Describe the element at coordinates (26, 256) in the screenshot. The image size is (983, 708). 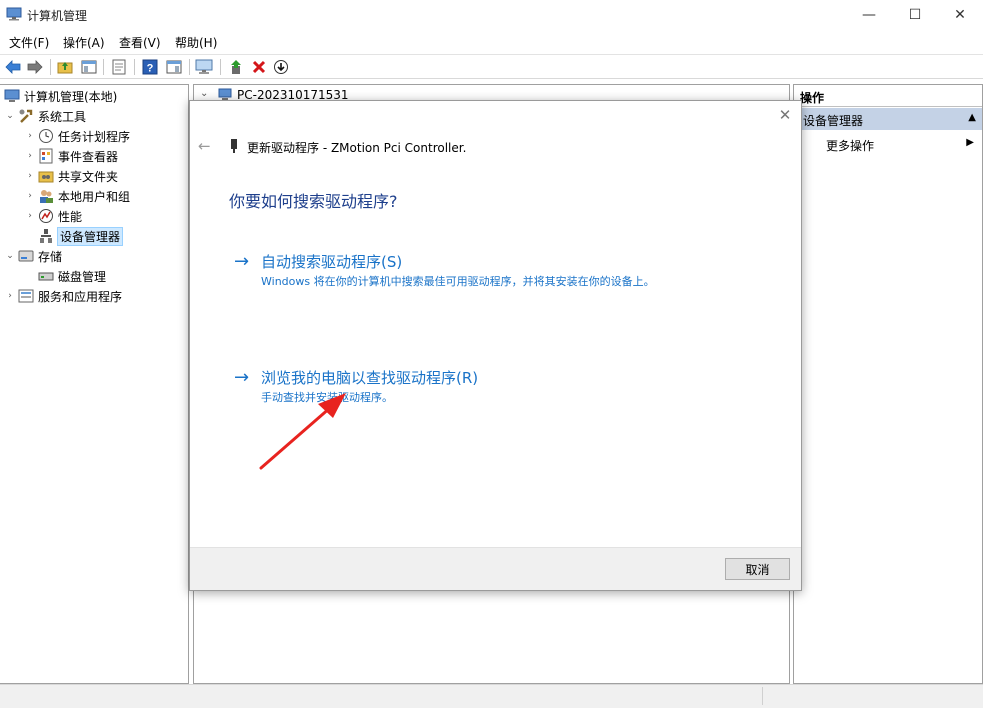
I see `storage-icon` at that location.